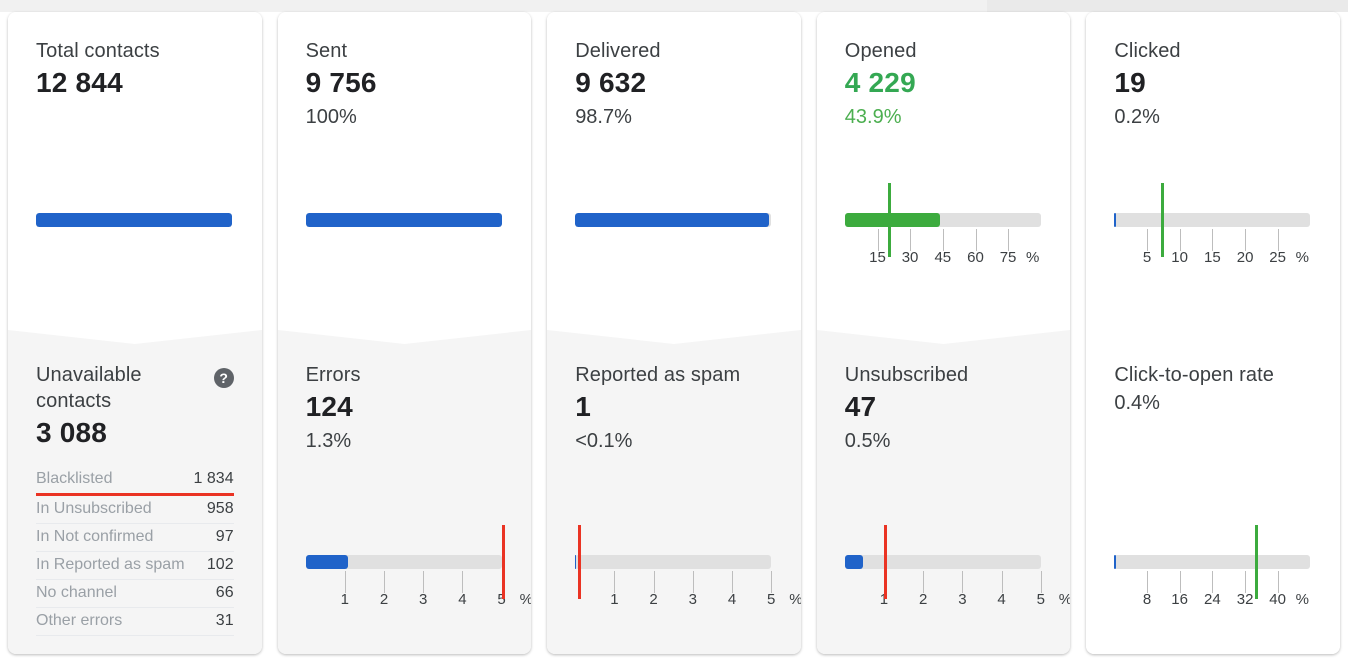  I want to click on card-5-top-label: Clicked, so click(1147, 51).